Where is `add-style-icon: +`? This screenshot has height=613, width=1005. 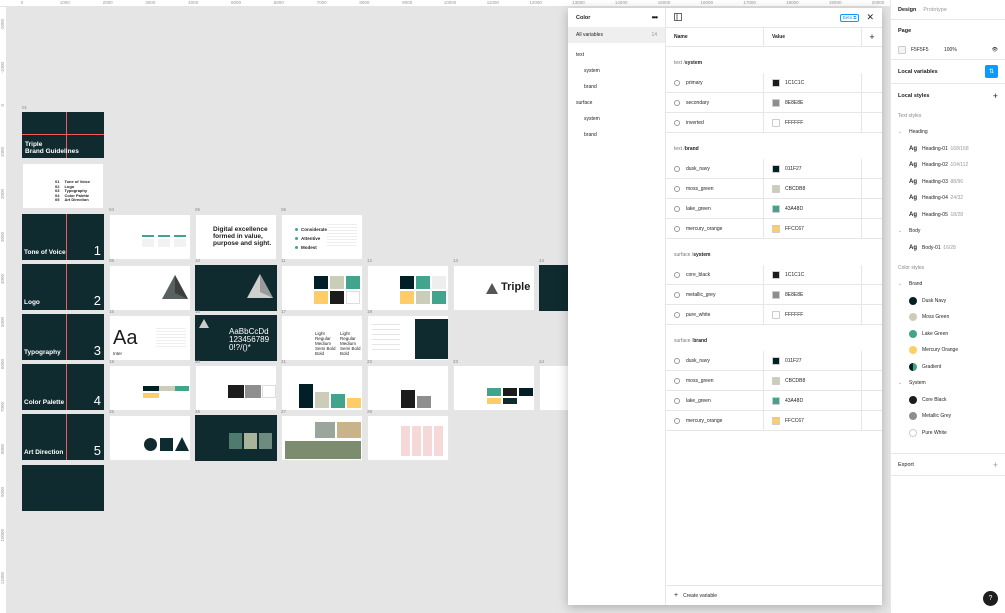
add-style-icon: + is located at coordinates (995, 96).